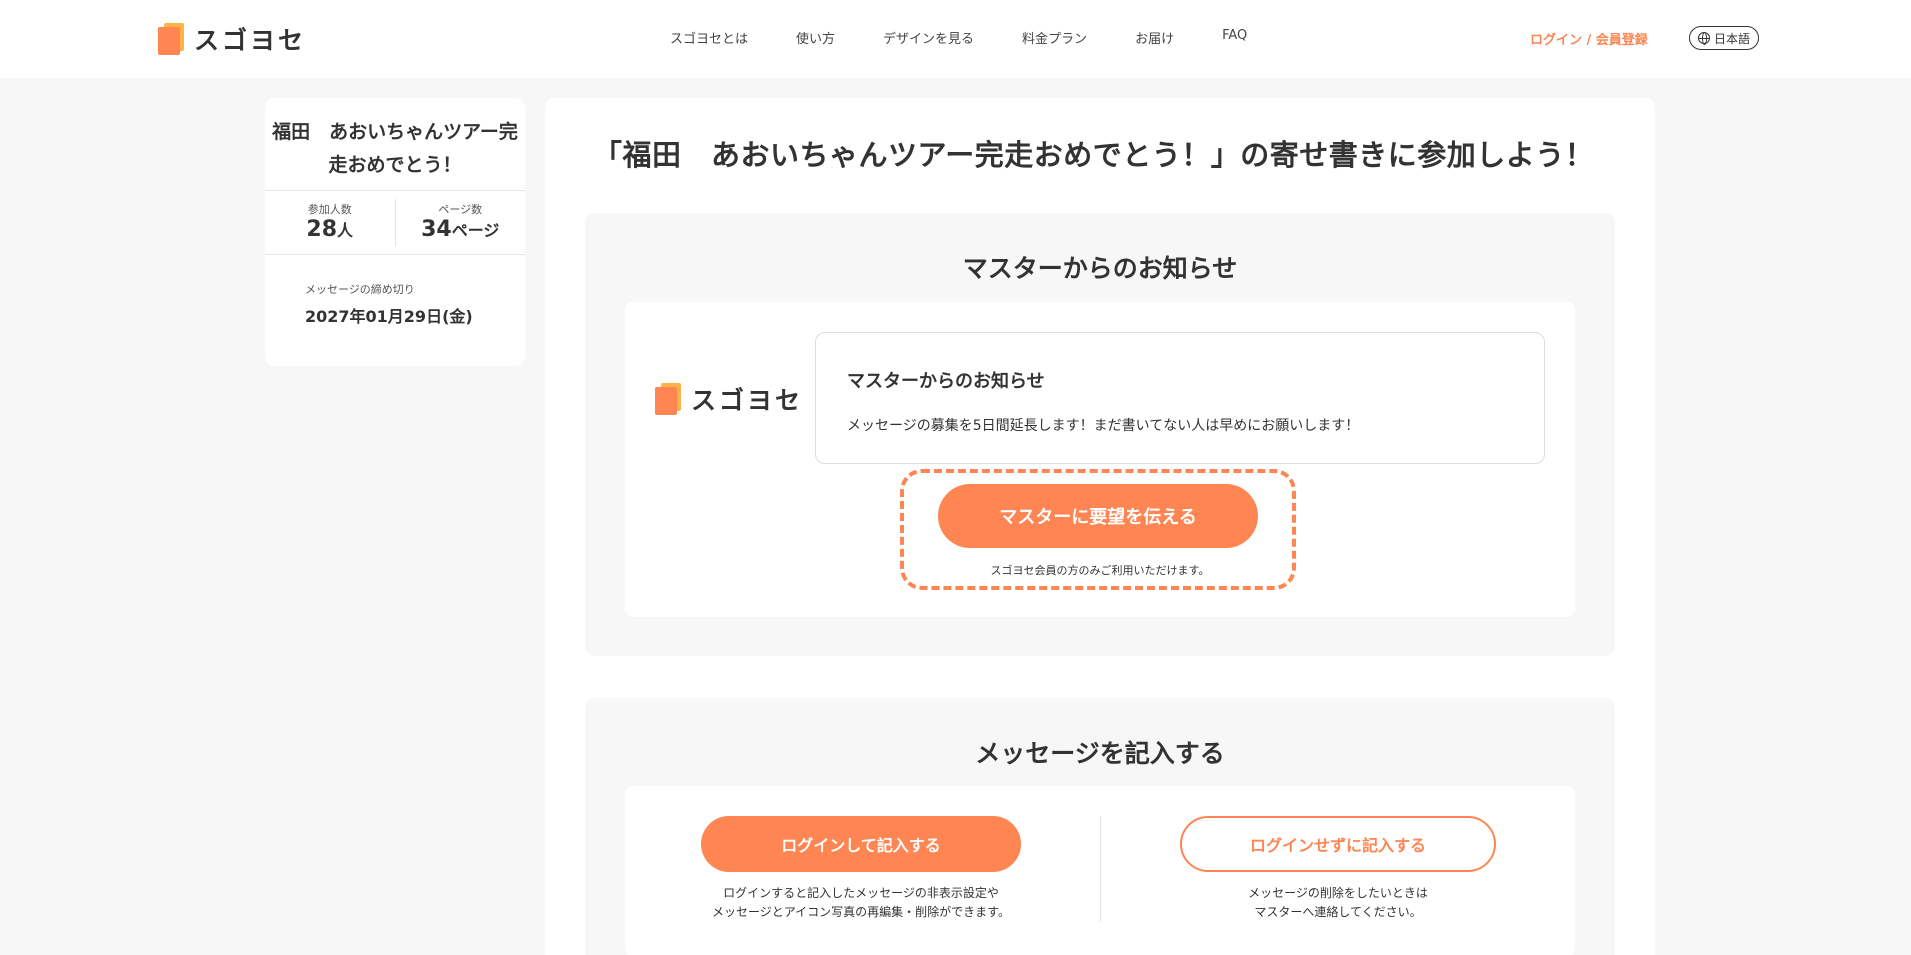 This screenshot has height=955, width=1911. Describe the element at coordinates (1732, 38) in the screenshot. I see `language-label: 日本語` at that location.